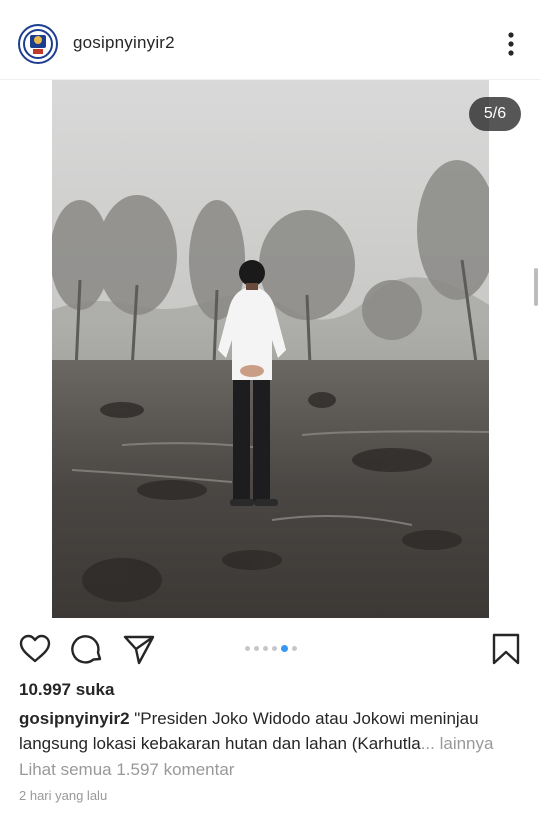  I want to click on post-actions-bar, so click(270, 650).